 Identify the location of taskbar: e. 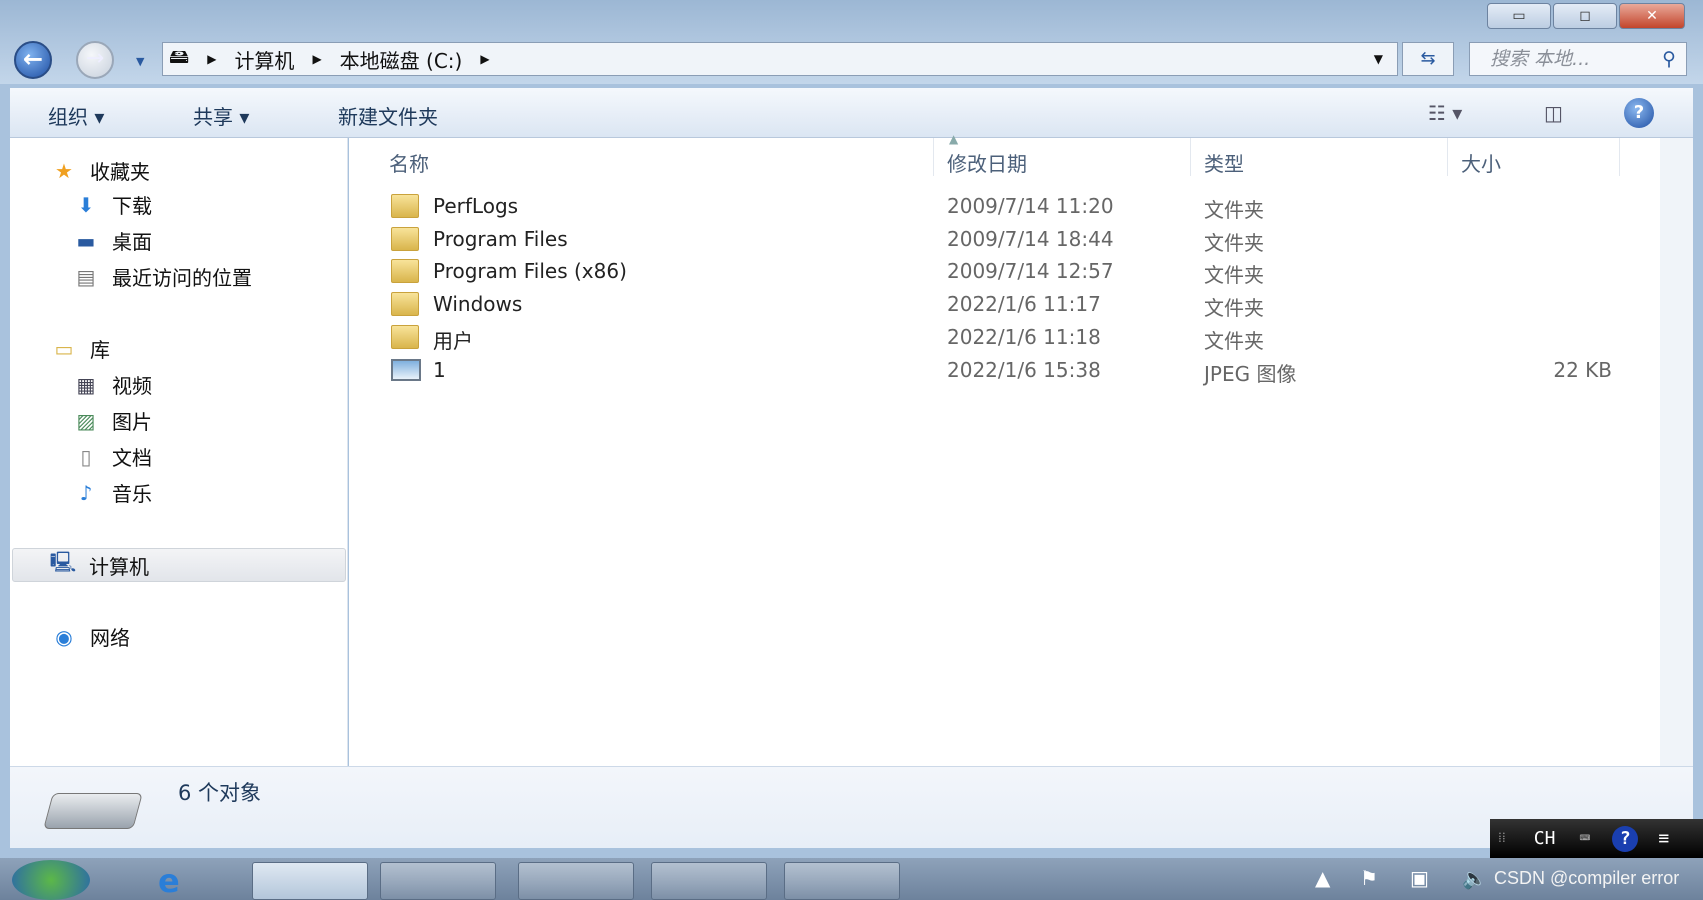
(851, 879).